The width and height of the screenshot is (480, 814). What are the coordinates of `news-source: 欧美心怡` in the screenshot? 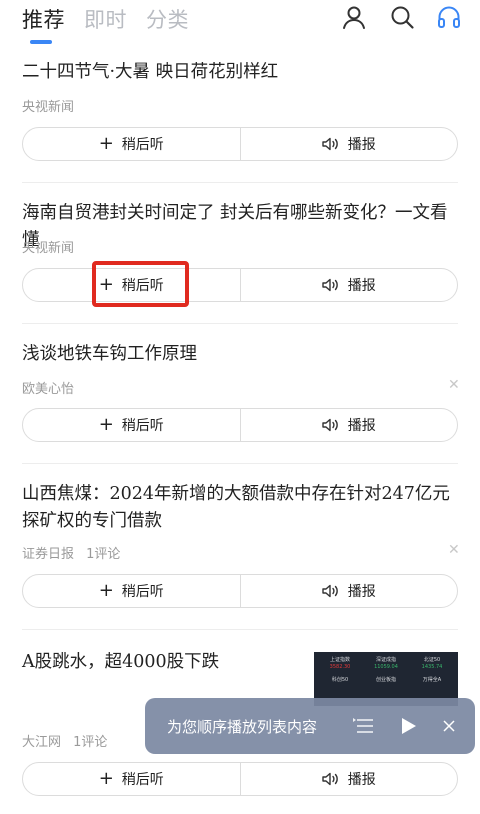 It's located at (48, 389).